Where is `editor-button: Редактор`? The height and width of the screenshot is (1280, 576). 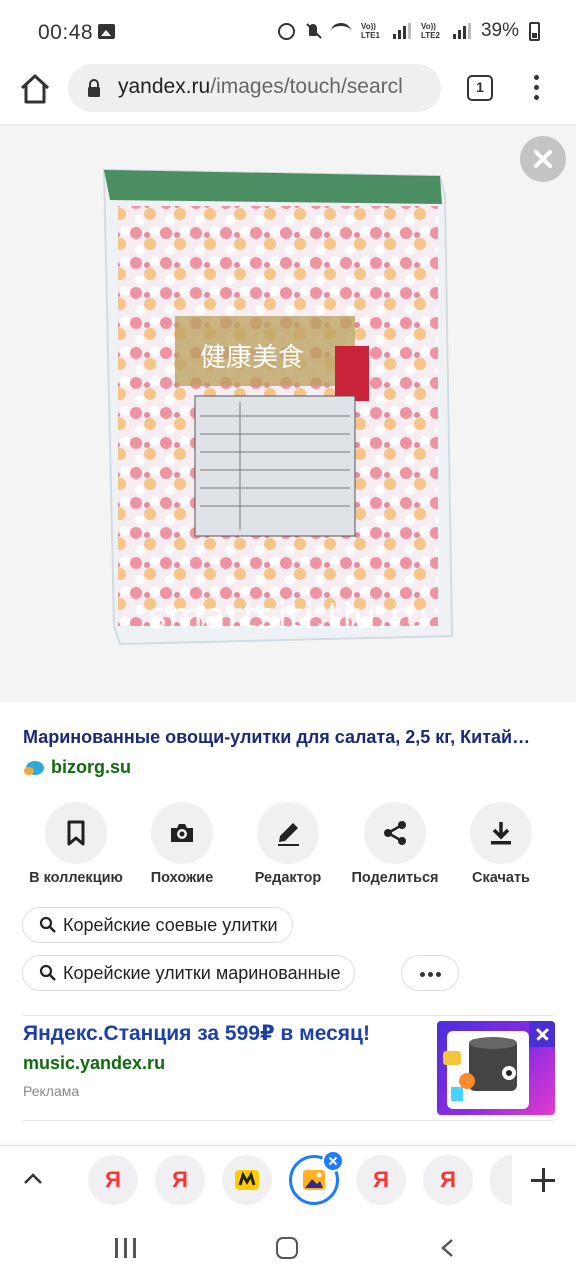
editor-button: Редактор is located at coordinates (288, 844).